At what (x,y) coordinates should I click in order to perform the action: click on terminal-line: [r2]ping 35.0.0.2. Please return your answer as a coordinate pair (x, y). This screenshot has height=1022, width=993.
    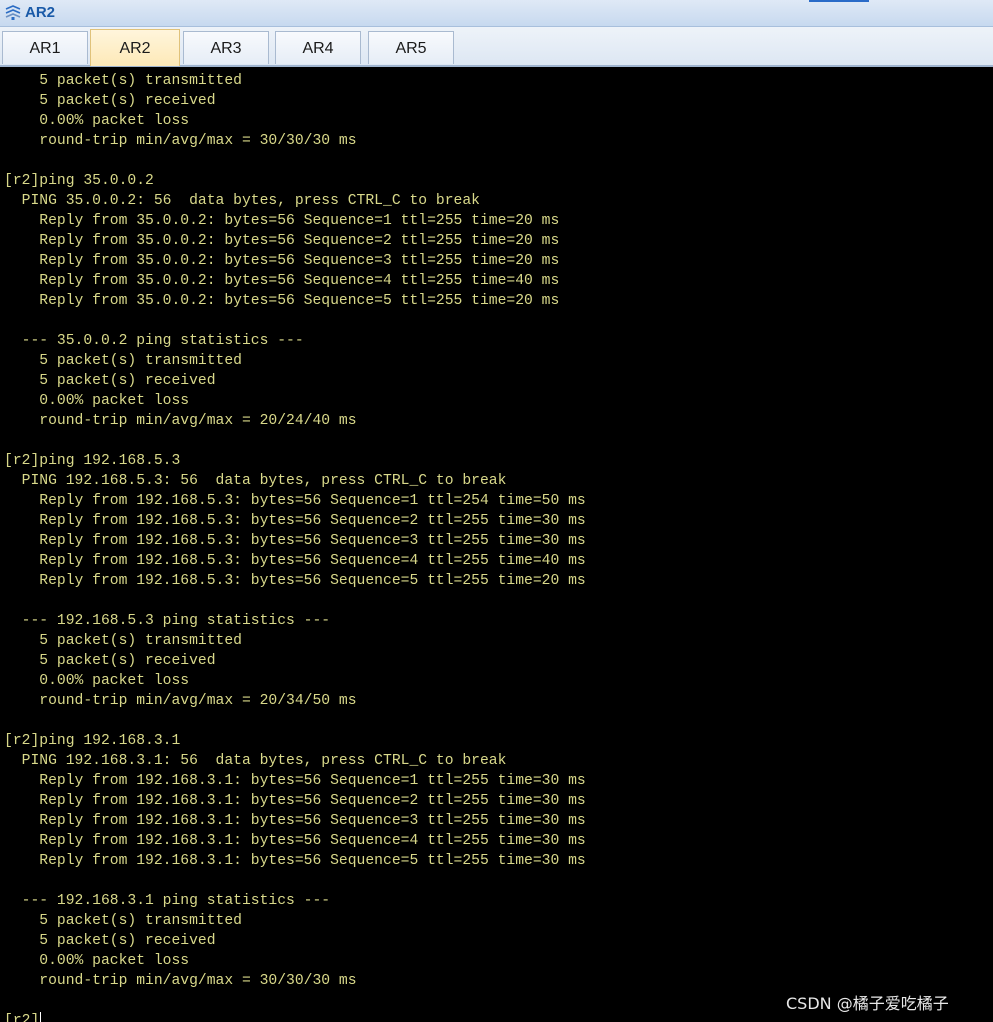
    Looking at the image, I should click on (79, 181).